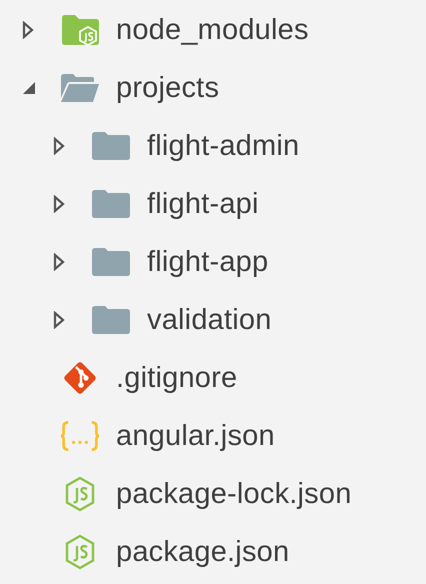  What do you see at coordinates (207, 262) in the screenshot?
I see `tree-item-label: flight-app` at bounding box center [207, 262].